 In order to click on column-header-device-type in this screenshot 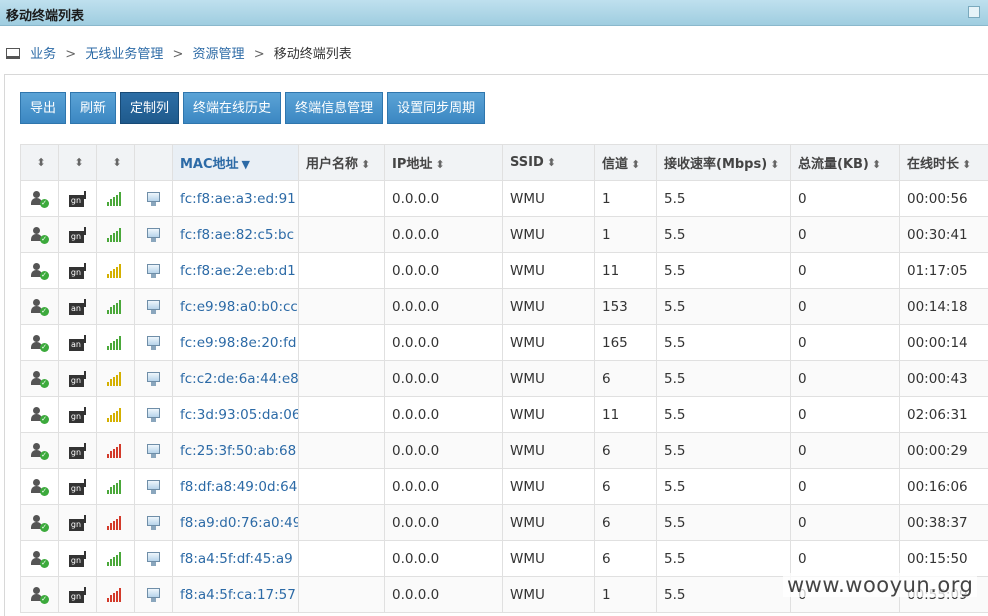, I will do `click(153, 162)`.